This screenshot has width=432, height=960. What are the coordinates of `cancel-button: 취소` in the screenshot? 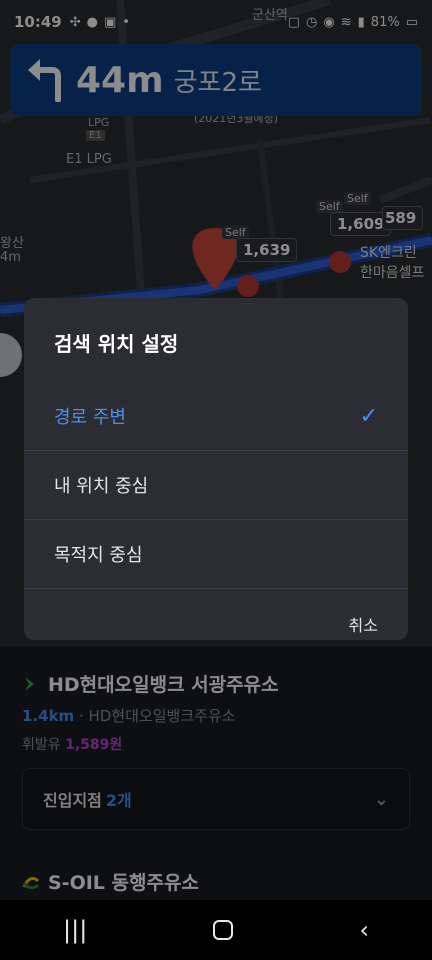 It's located at (363, 624).